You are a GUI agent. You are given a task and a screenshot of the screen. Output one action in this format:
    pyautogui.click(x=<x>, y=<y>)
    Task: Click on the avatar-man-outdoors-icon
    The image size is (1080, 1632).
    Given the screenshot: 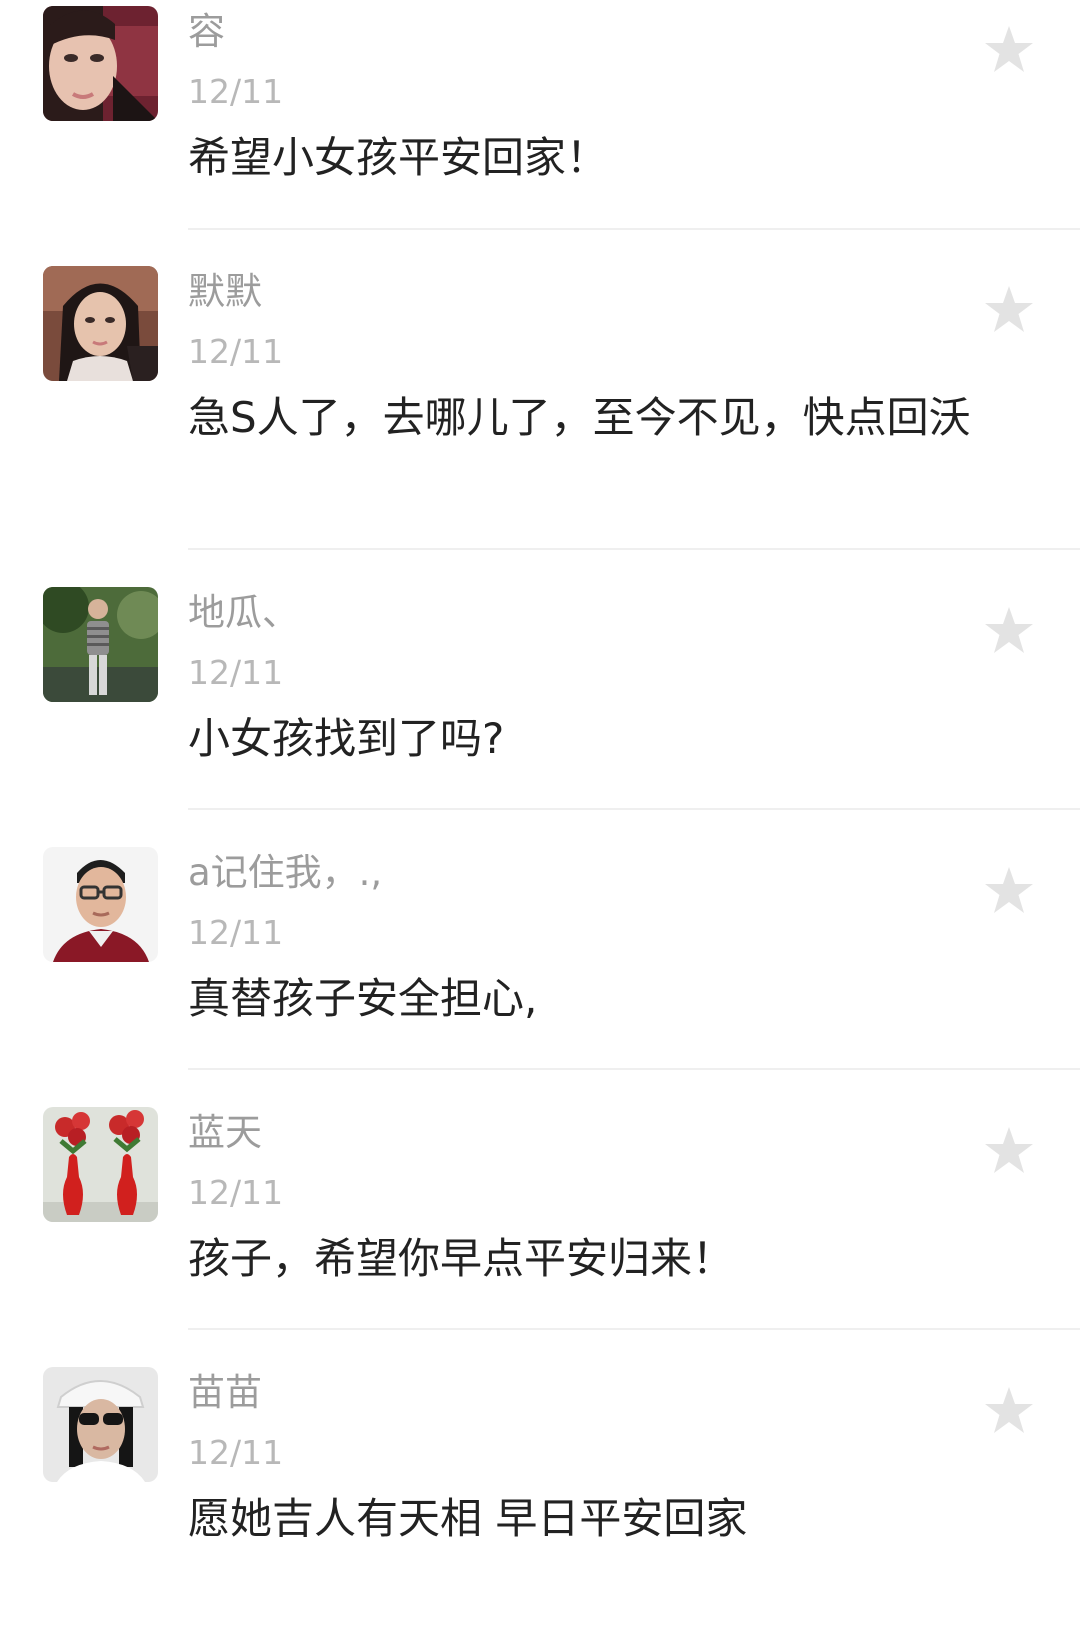 What is the action you would take?
    pyautogui.click(x=100, y=644)
    